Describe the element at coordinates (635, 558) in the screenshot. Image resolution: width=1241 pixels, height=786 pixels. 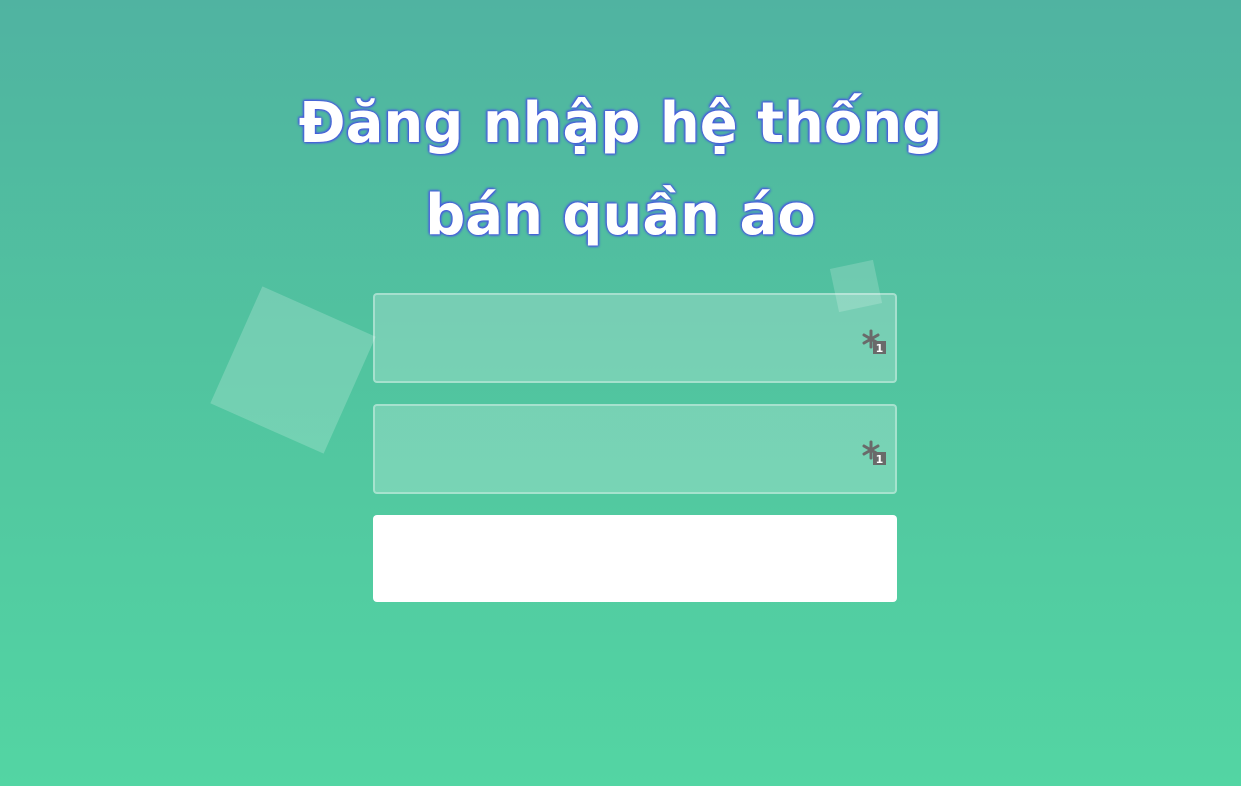
I see `login-button` at that location.